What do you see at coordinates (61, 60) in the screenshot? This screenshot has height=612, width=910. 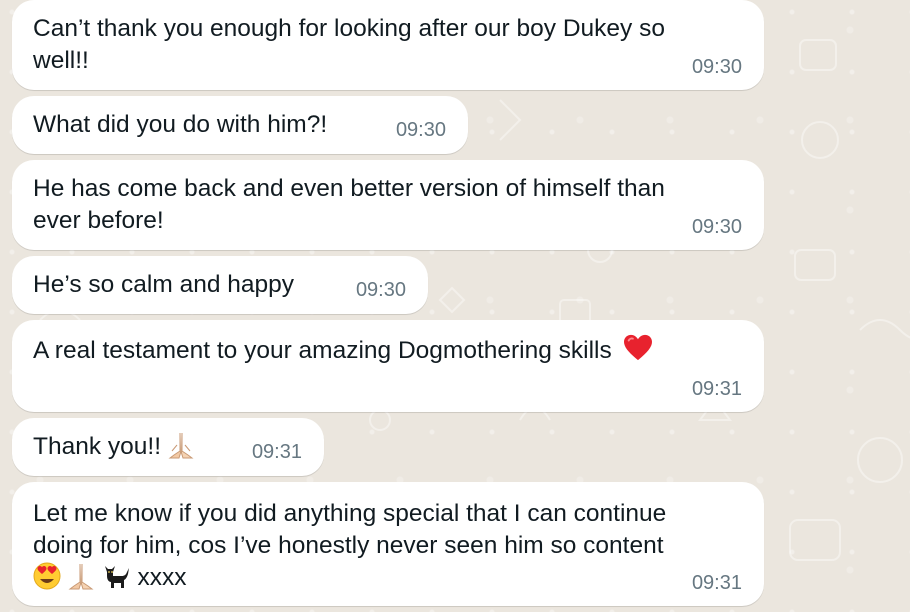 I see `message-text: well!!` at bounding box center [61, 60].